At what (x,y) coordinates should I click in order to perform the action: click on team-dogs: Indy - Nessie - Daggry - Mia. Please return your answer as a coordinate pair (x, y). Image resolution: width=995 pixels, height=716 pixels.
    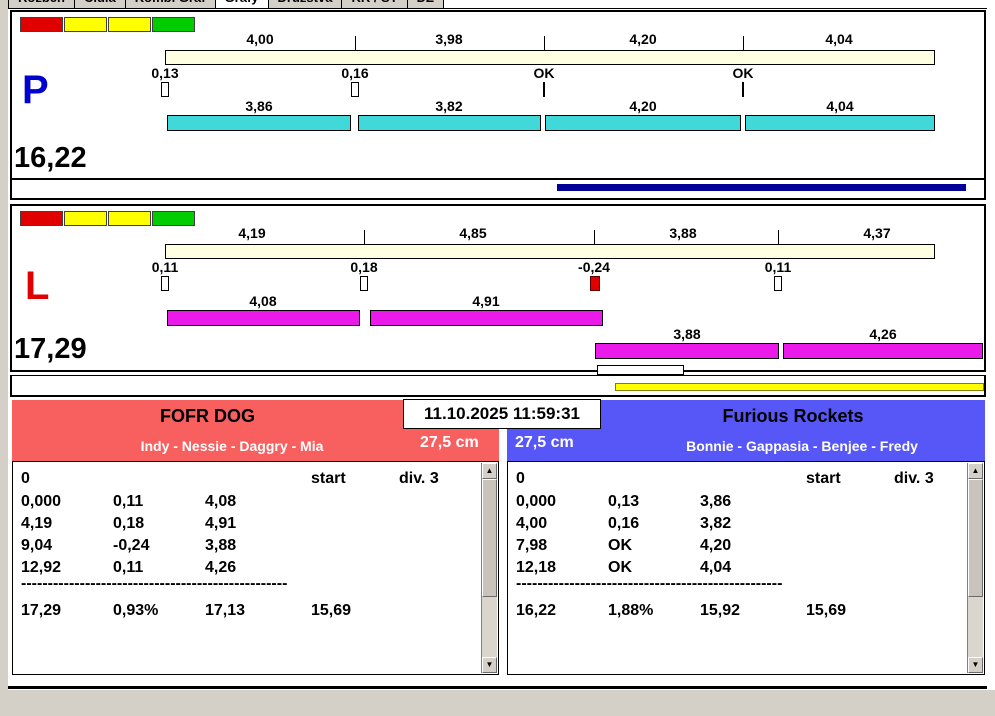
    Looking at the image, I should click on (232, 446).